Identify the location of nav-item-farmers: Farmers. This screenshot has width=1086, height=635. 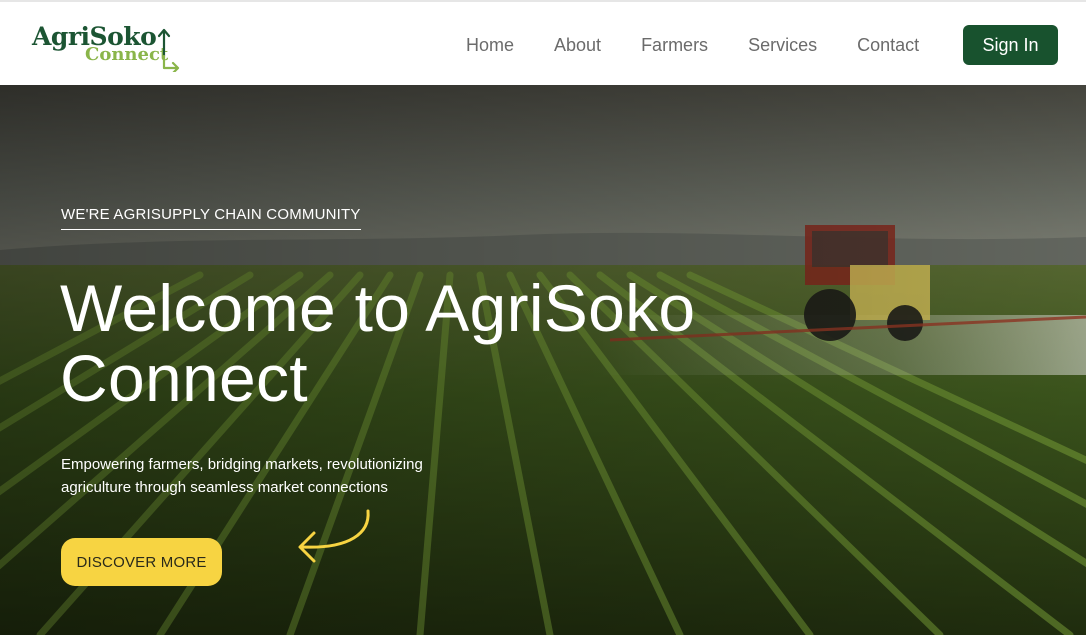
(674, 45).